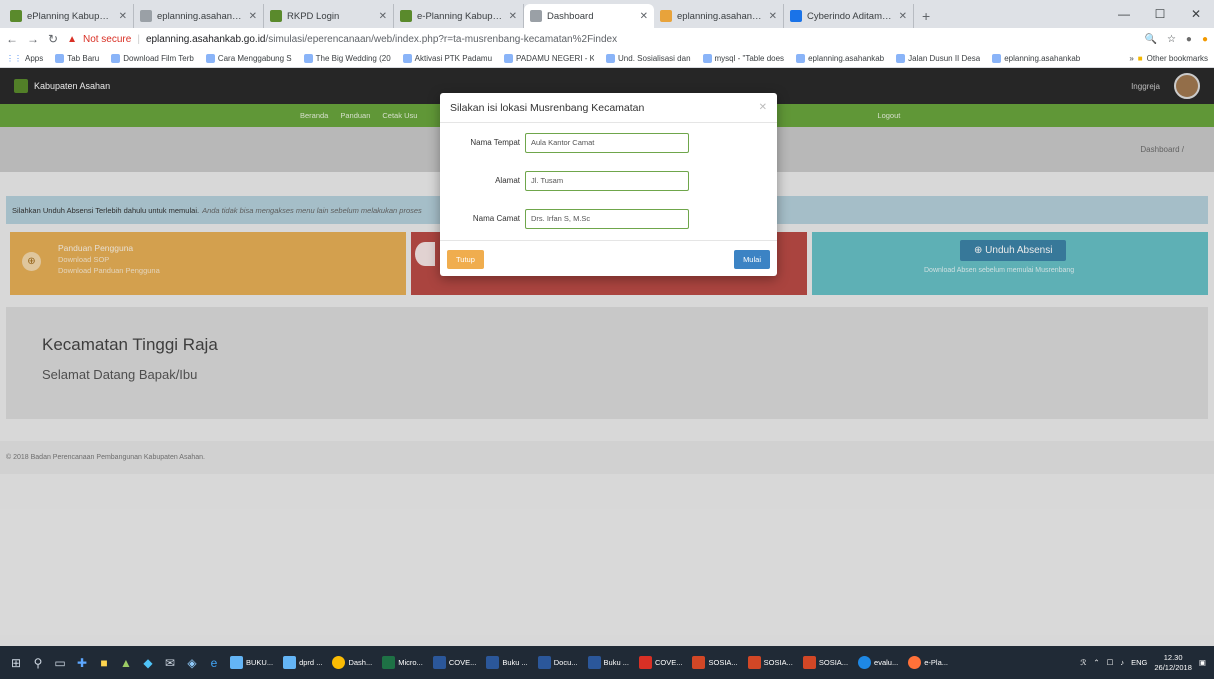 Image resolution: width=1214 pixels, height=679 pixels. I want to click on browser-tab: eplanning.asahankab.go.id/2019 ✕, so click(199, 16).